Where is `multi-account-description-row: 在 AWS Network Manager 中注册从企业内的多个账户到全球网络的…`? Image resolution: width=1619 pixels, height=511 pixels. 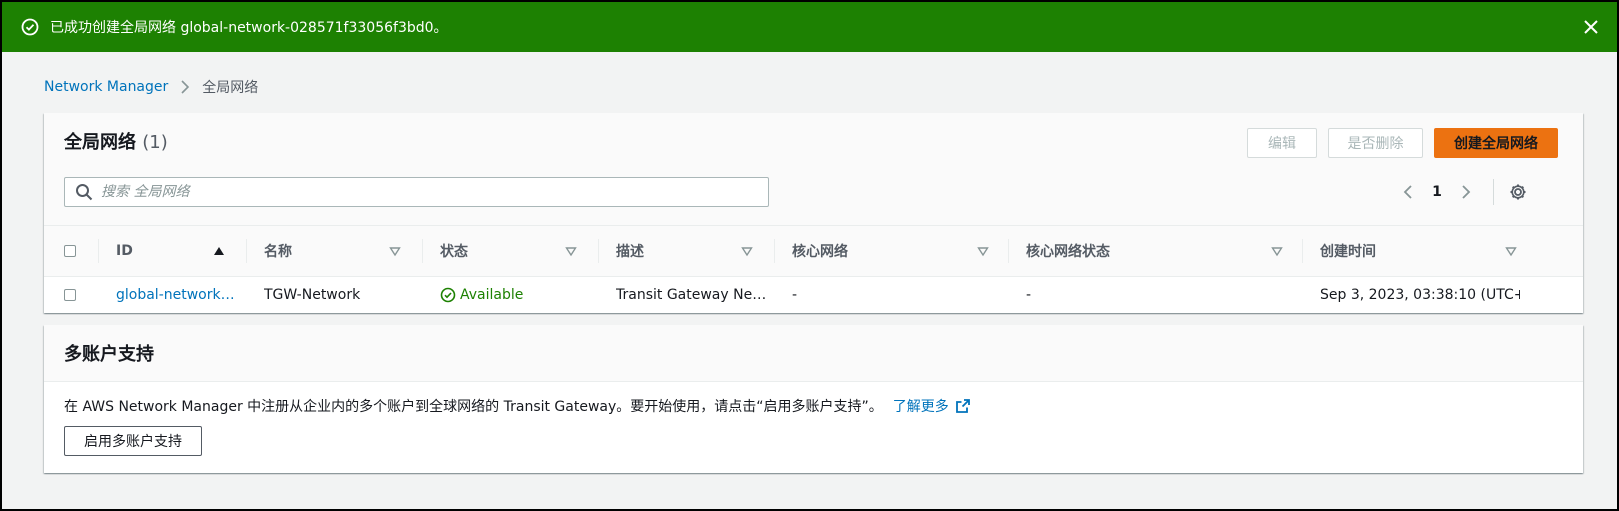
multi-account-description-row: 在 AWS Network Manager 中注册从企业内的多个账户到全球网络的… is located at coordinates (813, 406).